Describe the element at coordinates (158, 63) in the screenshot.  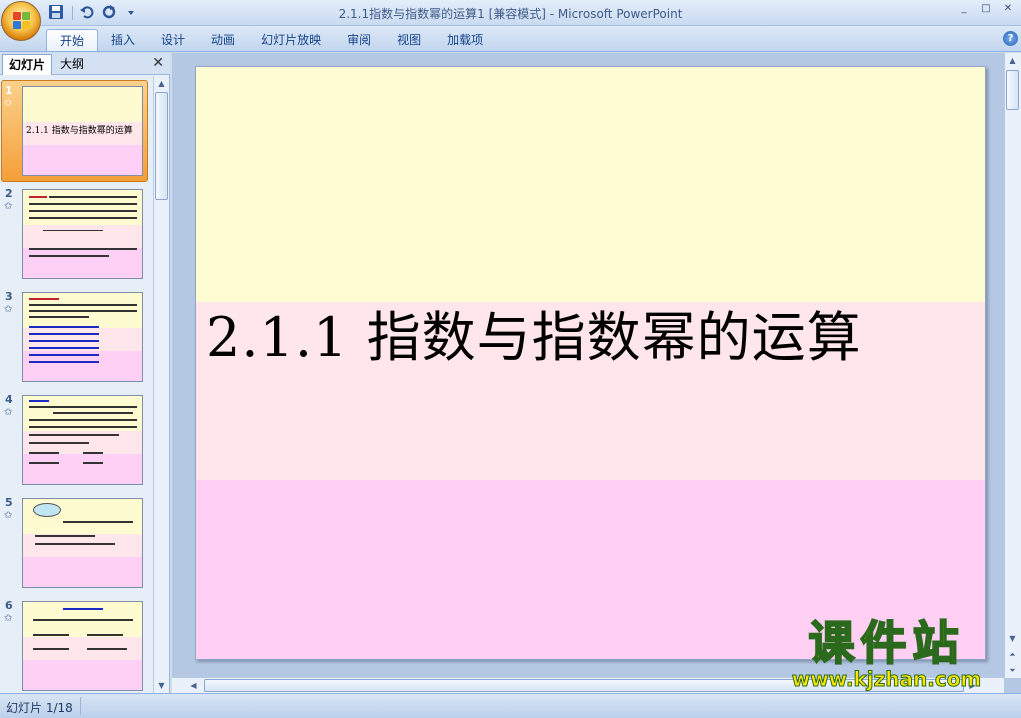
I see `pane-close-icon: ✕` at that location.